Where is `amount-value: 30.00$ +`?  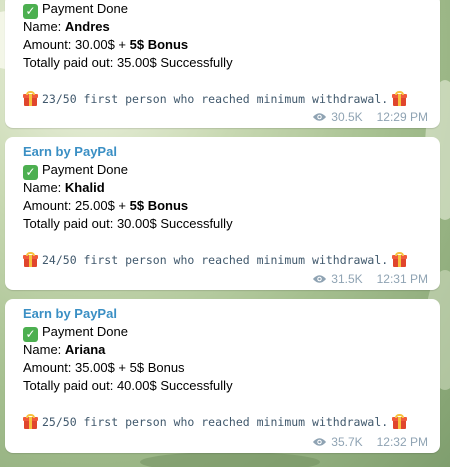
amount-value: 30.00$ + is located at coordinates (101, 44).